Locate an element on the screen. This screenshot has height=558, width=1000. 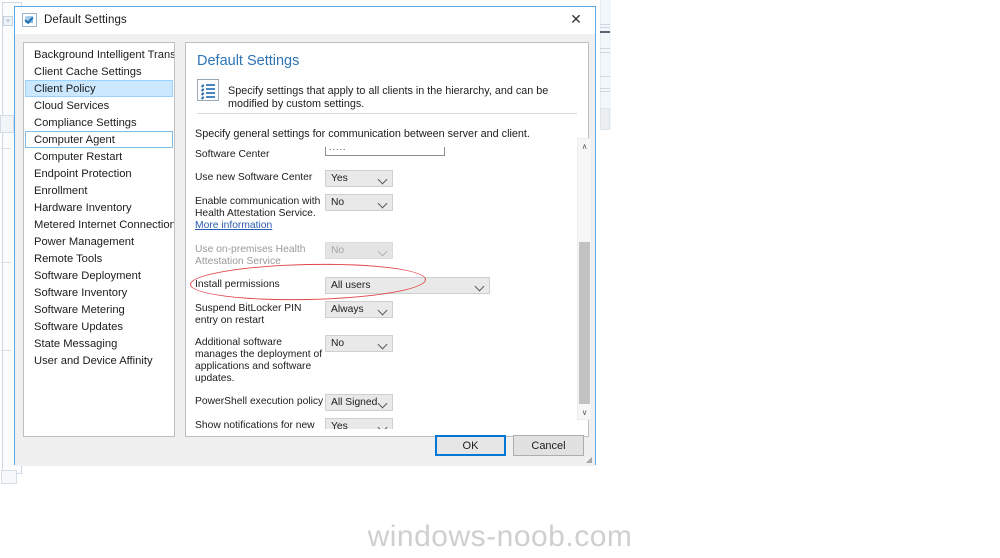
background-right-rule is located at coordinates (605, 32).